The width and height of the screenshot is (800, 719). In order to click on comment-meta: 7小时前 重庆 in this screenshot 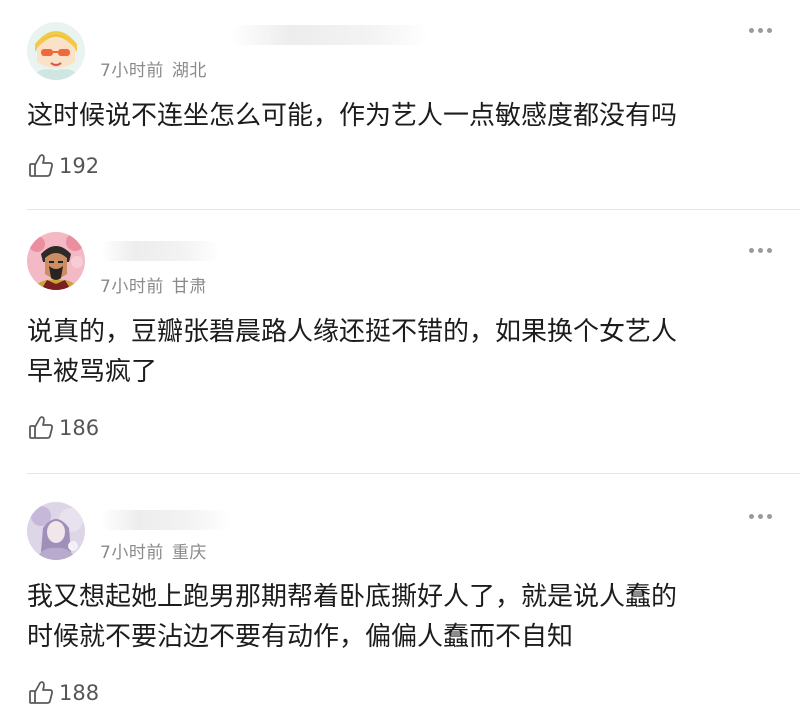, I will do `click(153, 550)`.